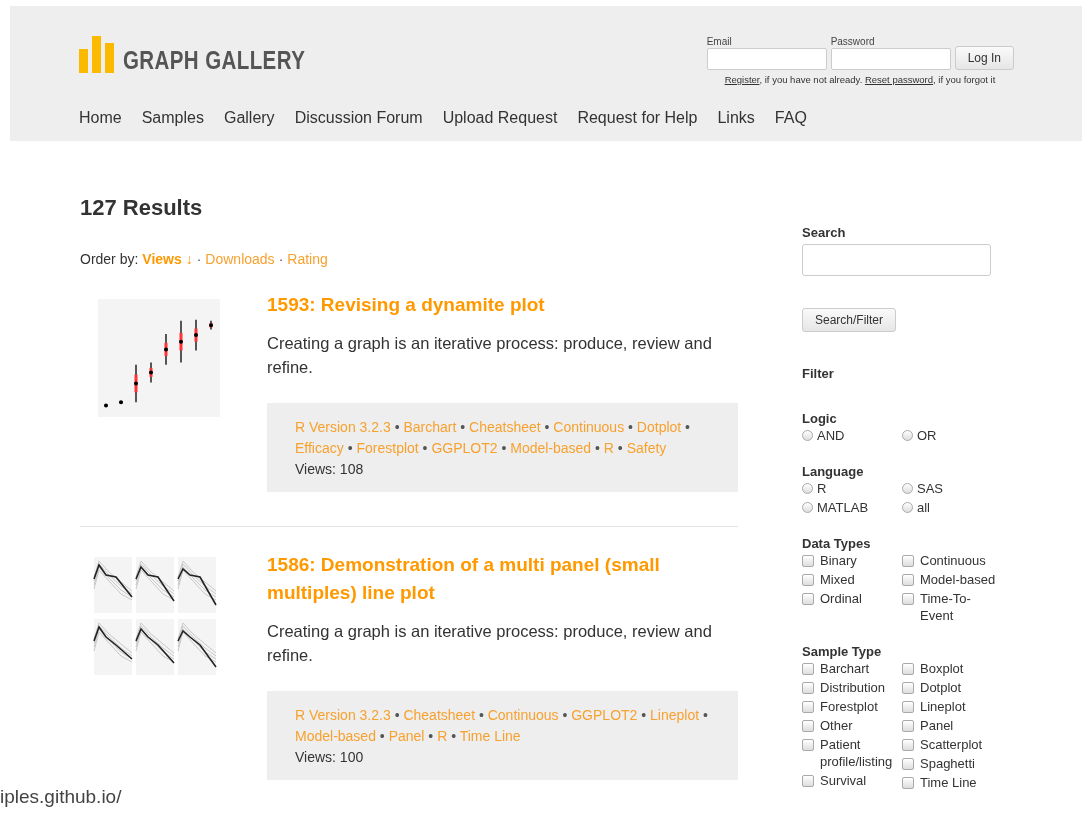 This screenshot has width=1082, height=820. Describe the element at coordinates (853, 687) in the screenshot. I see `option-label: Distribution` at that location.